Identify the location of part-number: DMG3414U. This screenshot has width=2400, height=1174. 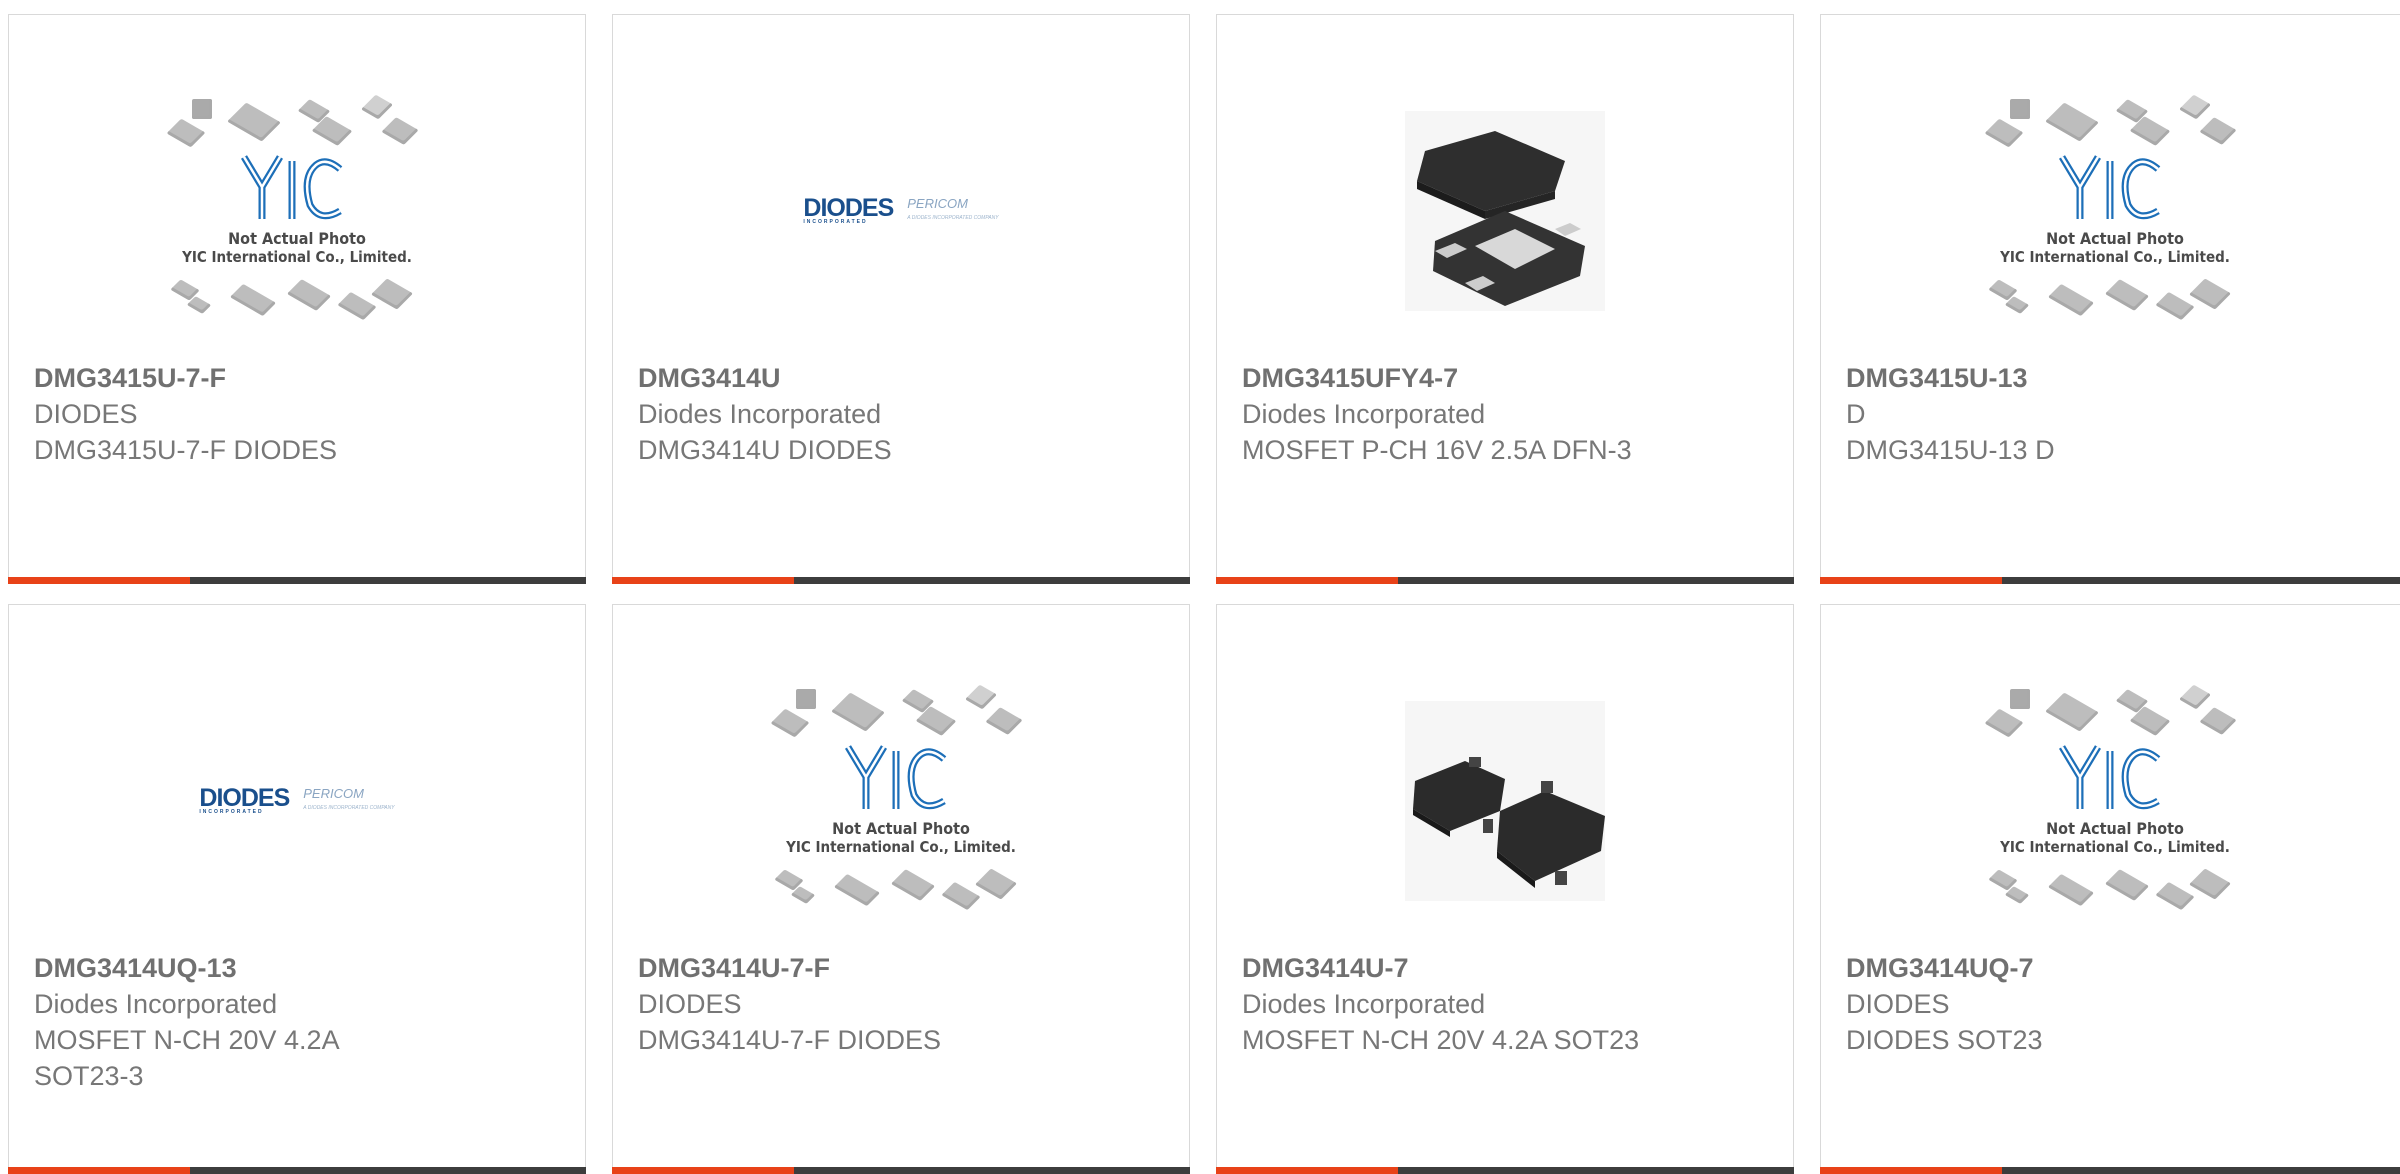
(903, 378).